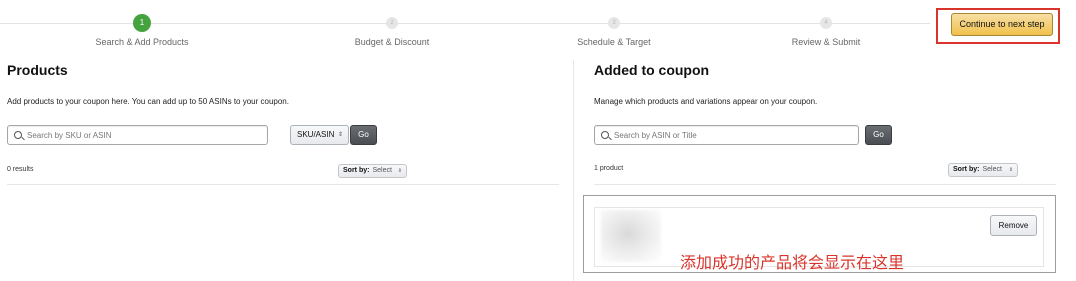 The image size is (1076, 281). Describe the element at coordinates (392, 42) in the screenshot. I see `step-label: Budget & Discount` at that location.